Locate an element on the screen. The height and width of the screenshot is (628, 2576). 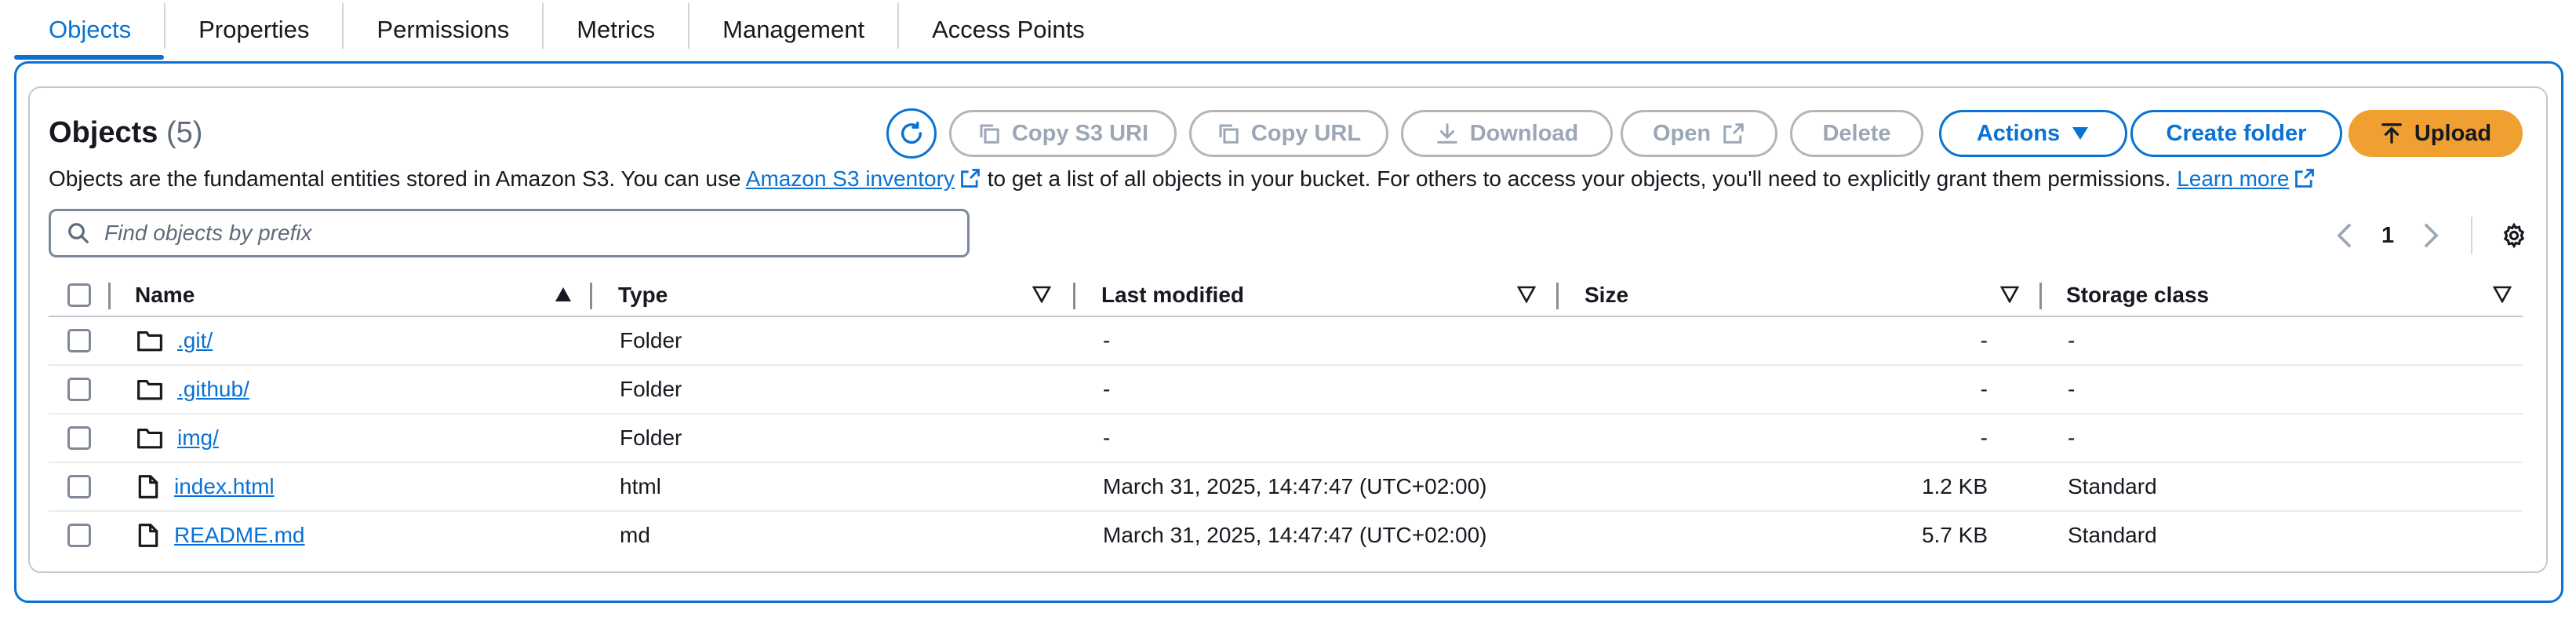
tab-objects: Objects is located at coordinates (89, 30).